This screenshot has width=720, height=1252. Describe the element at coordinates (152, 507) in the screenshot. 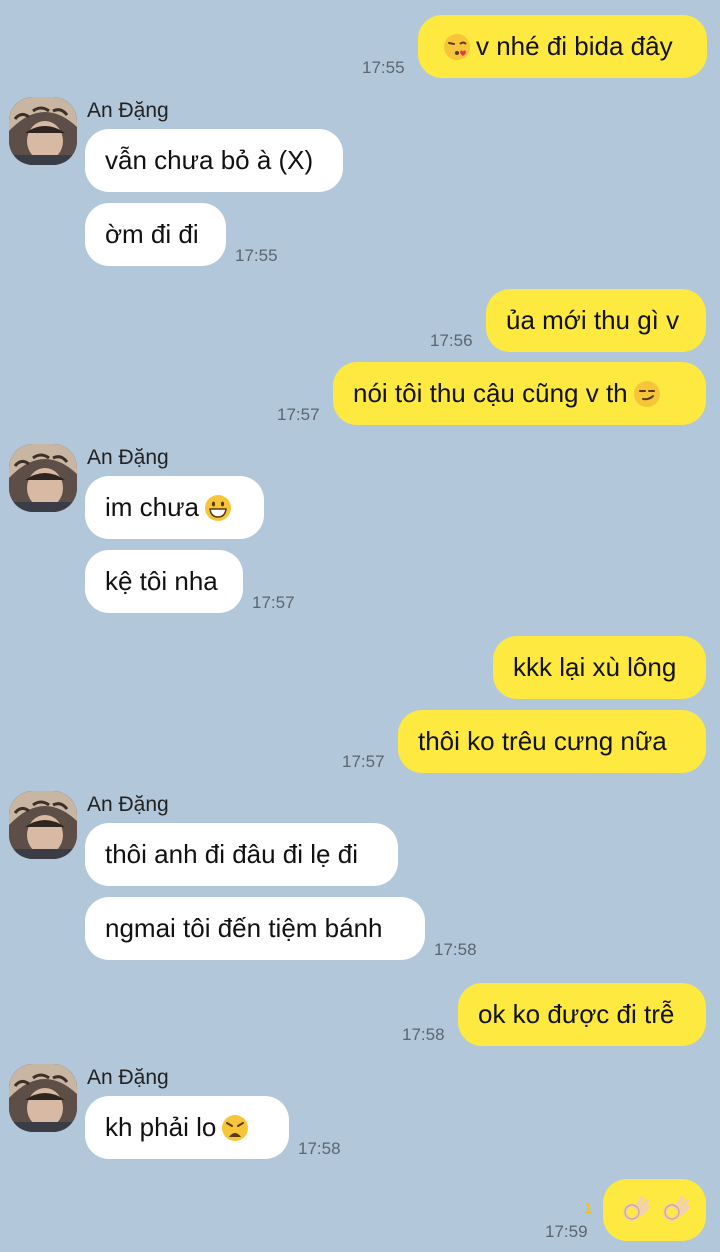

I see `message-text: im chưa` at that location.